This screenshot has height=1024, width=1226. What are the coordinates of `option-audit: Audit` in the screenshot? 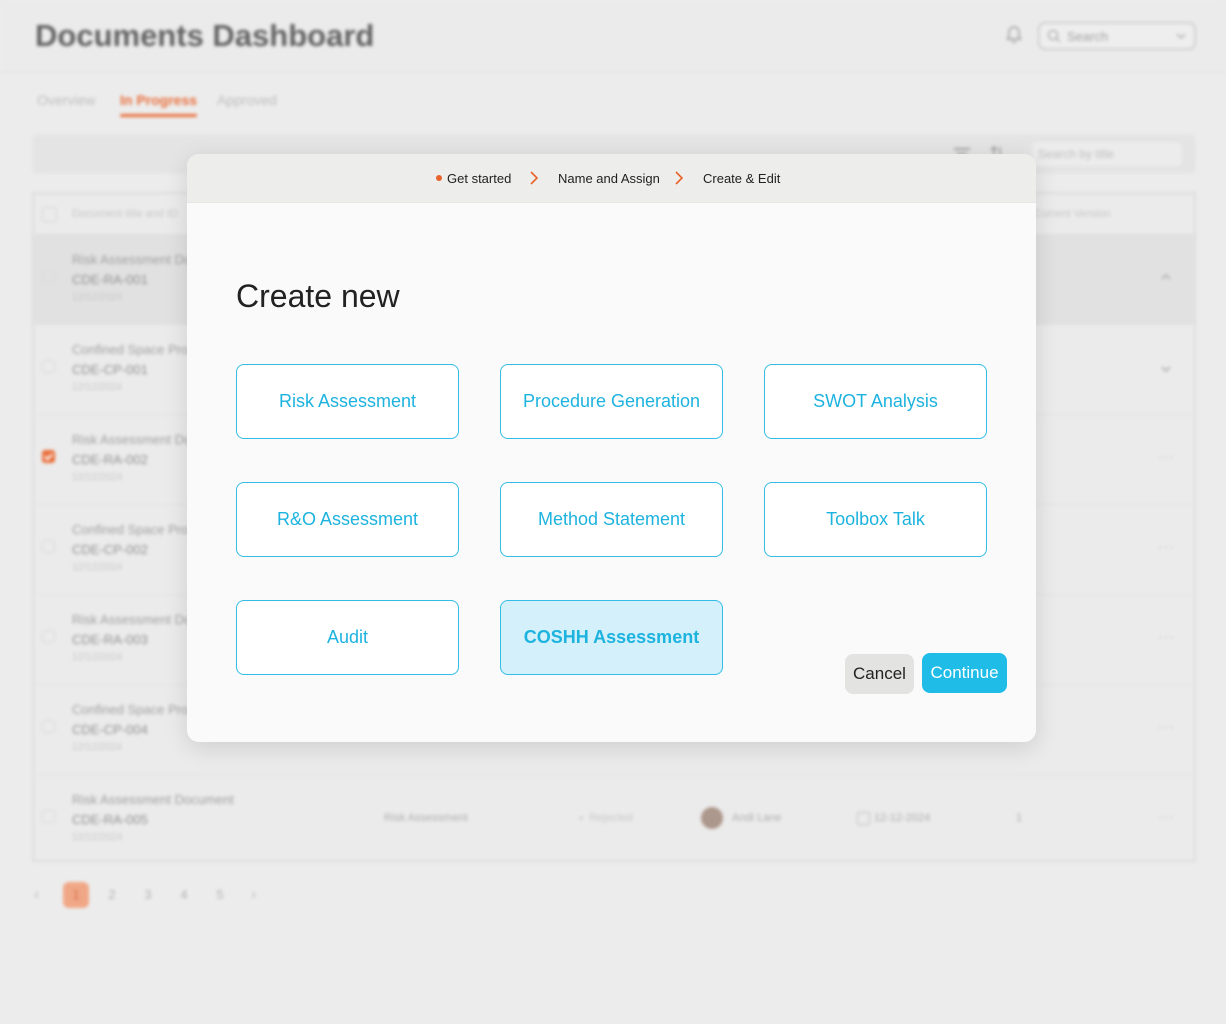 It's located at (347, 637).